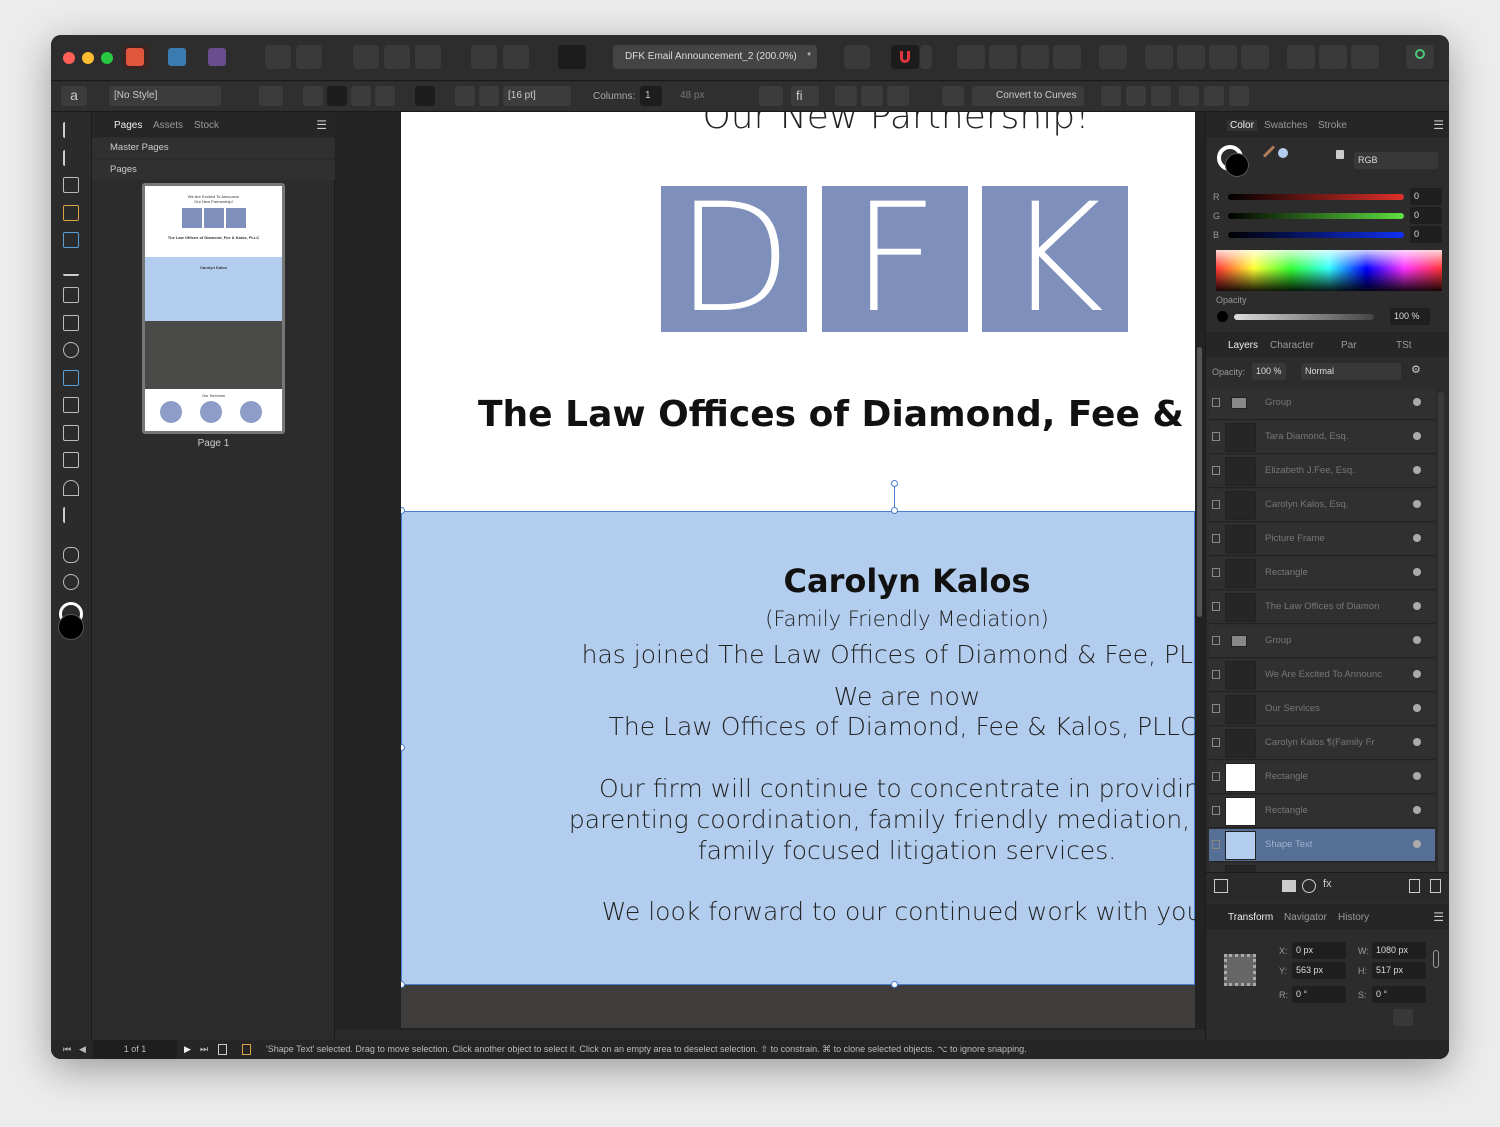 This screenshot has height=1127, width=1500. What do you see at coordinates (71, 488) in the screenshot?
I see `transparency-tool-icon` at bounding box center [71, 488].